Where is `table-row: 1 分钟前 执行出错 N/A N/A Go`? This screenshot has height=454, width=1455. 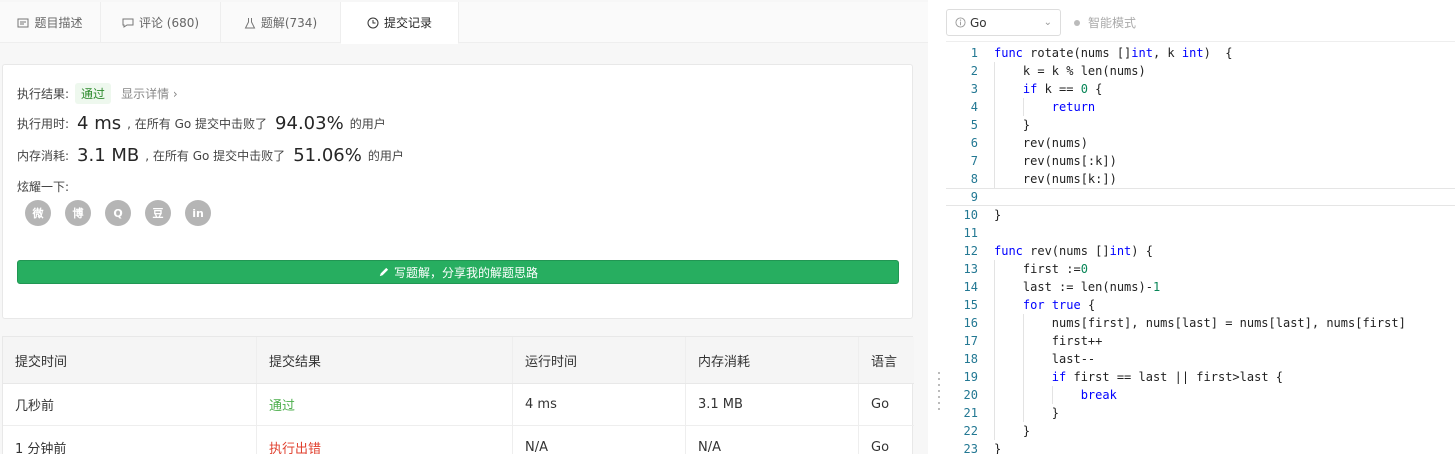
table-row: 1 分钟前 执行出错 N/A N/A Go is located at coordinates (458, 440).